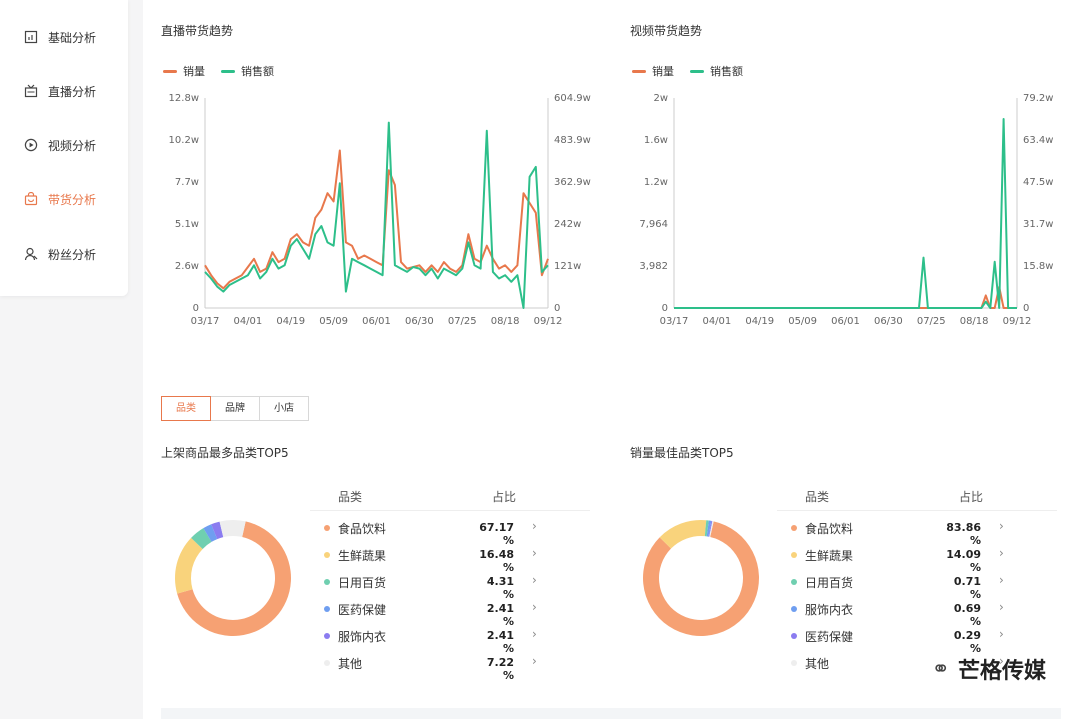 The height and width of the screenshot is (719, 1080). Describe the element at coordinates (500, 669) in the screenshot. I see `row-share: 7.22 %` at that location.